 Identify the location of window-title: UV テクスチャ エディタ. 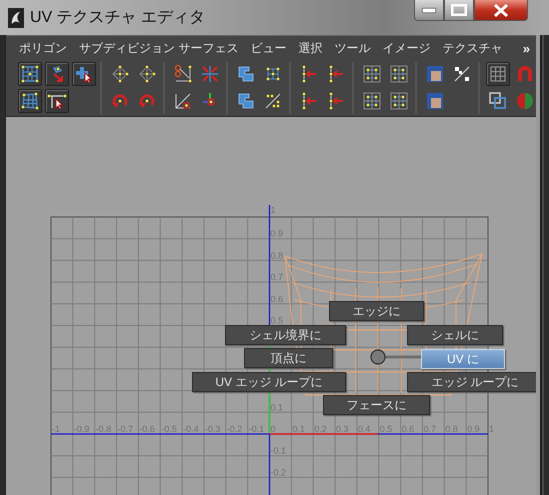
(118, 18).